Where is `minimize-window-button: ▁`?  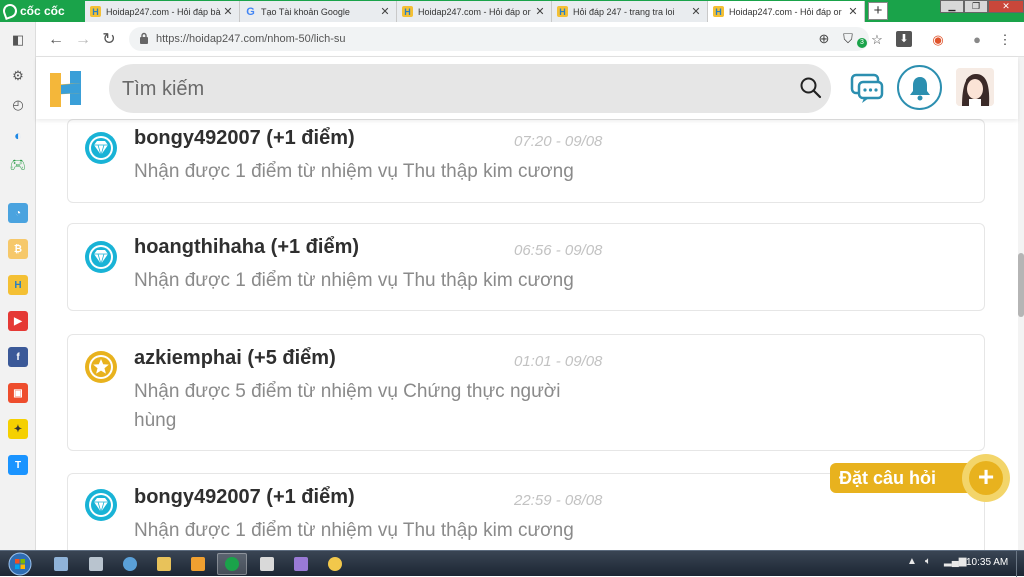 minimize-window-button: ▁ is located at coordinates (952, 6).